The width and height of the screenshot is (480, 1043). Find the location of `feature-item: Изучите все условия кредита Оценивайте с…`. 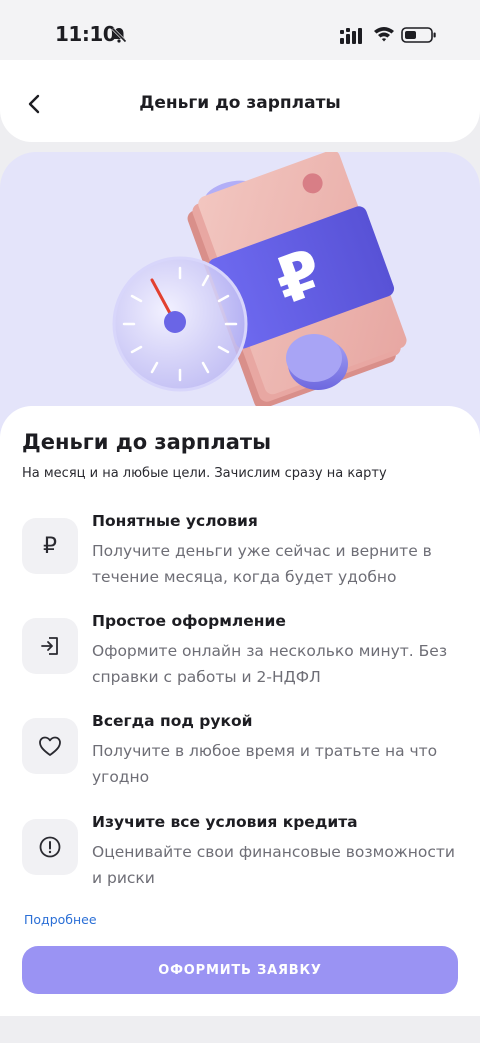

feature-item: Изучите все условия кредита Оценивайте с… is located at coordinates (242, 849).